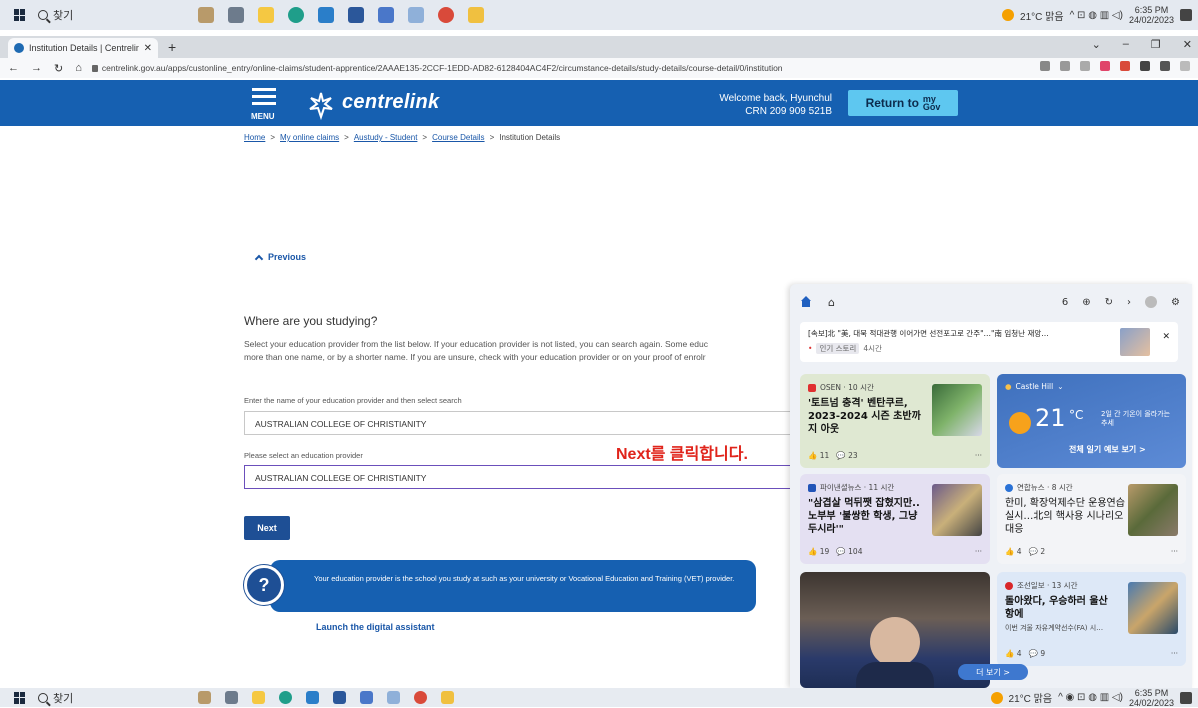 Image resolution: width=1198 pixels, height=708 pixels. What do you see at coordinates (172, 47) in the screenshot?
I see `new-tab-icon: +` at bounding box center [172, 47].